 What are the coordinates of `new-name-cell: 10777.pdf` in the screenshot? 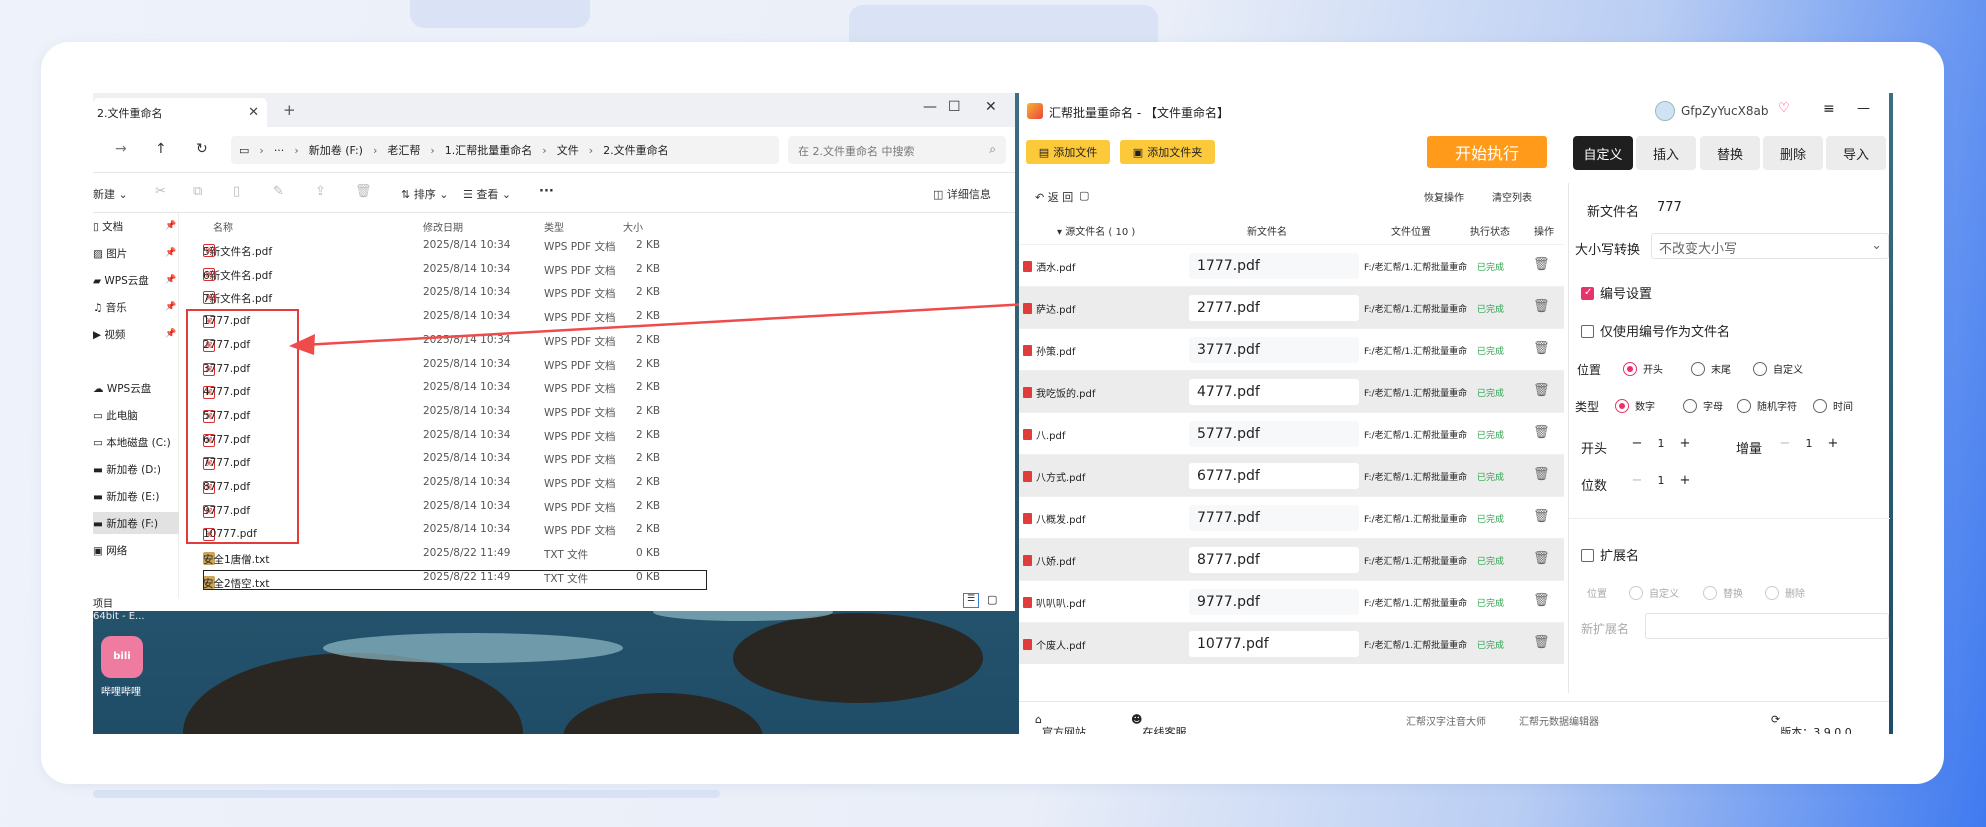 It's located at (1274, 644).